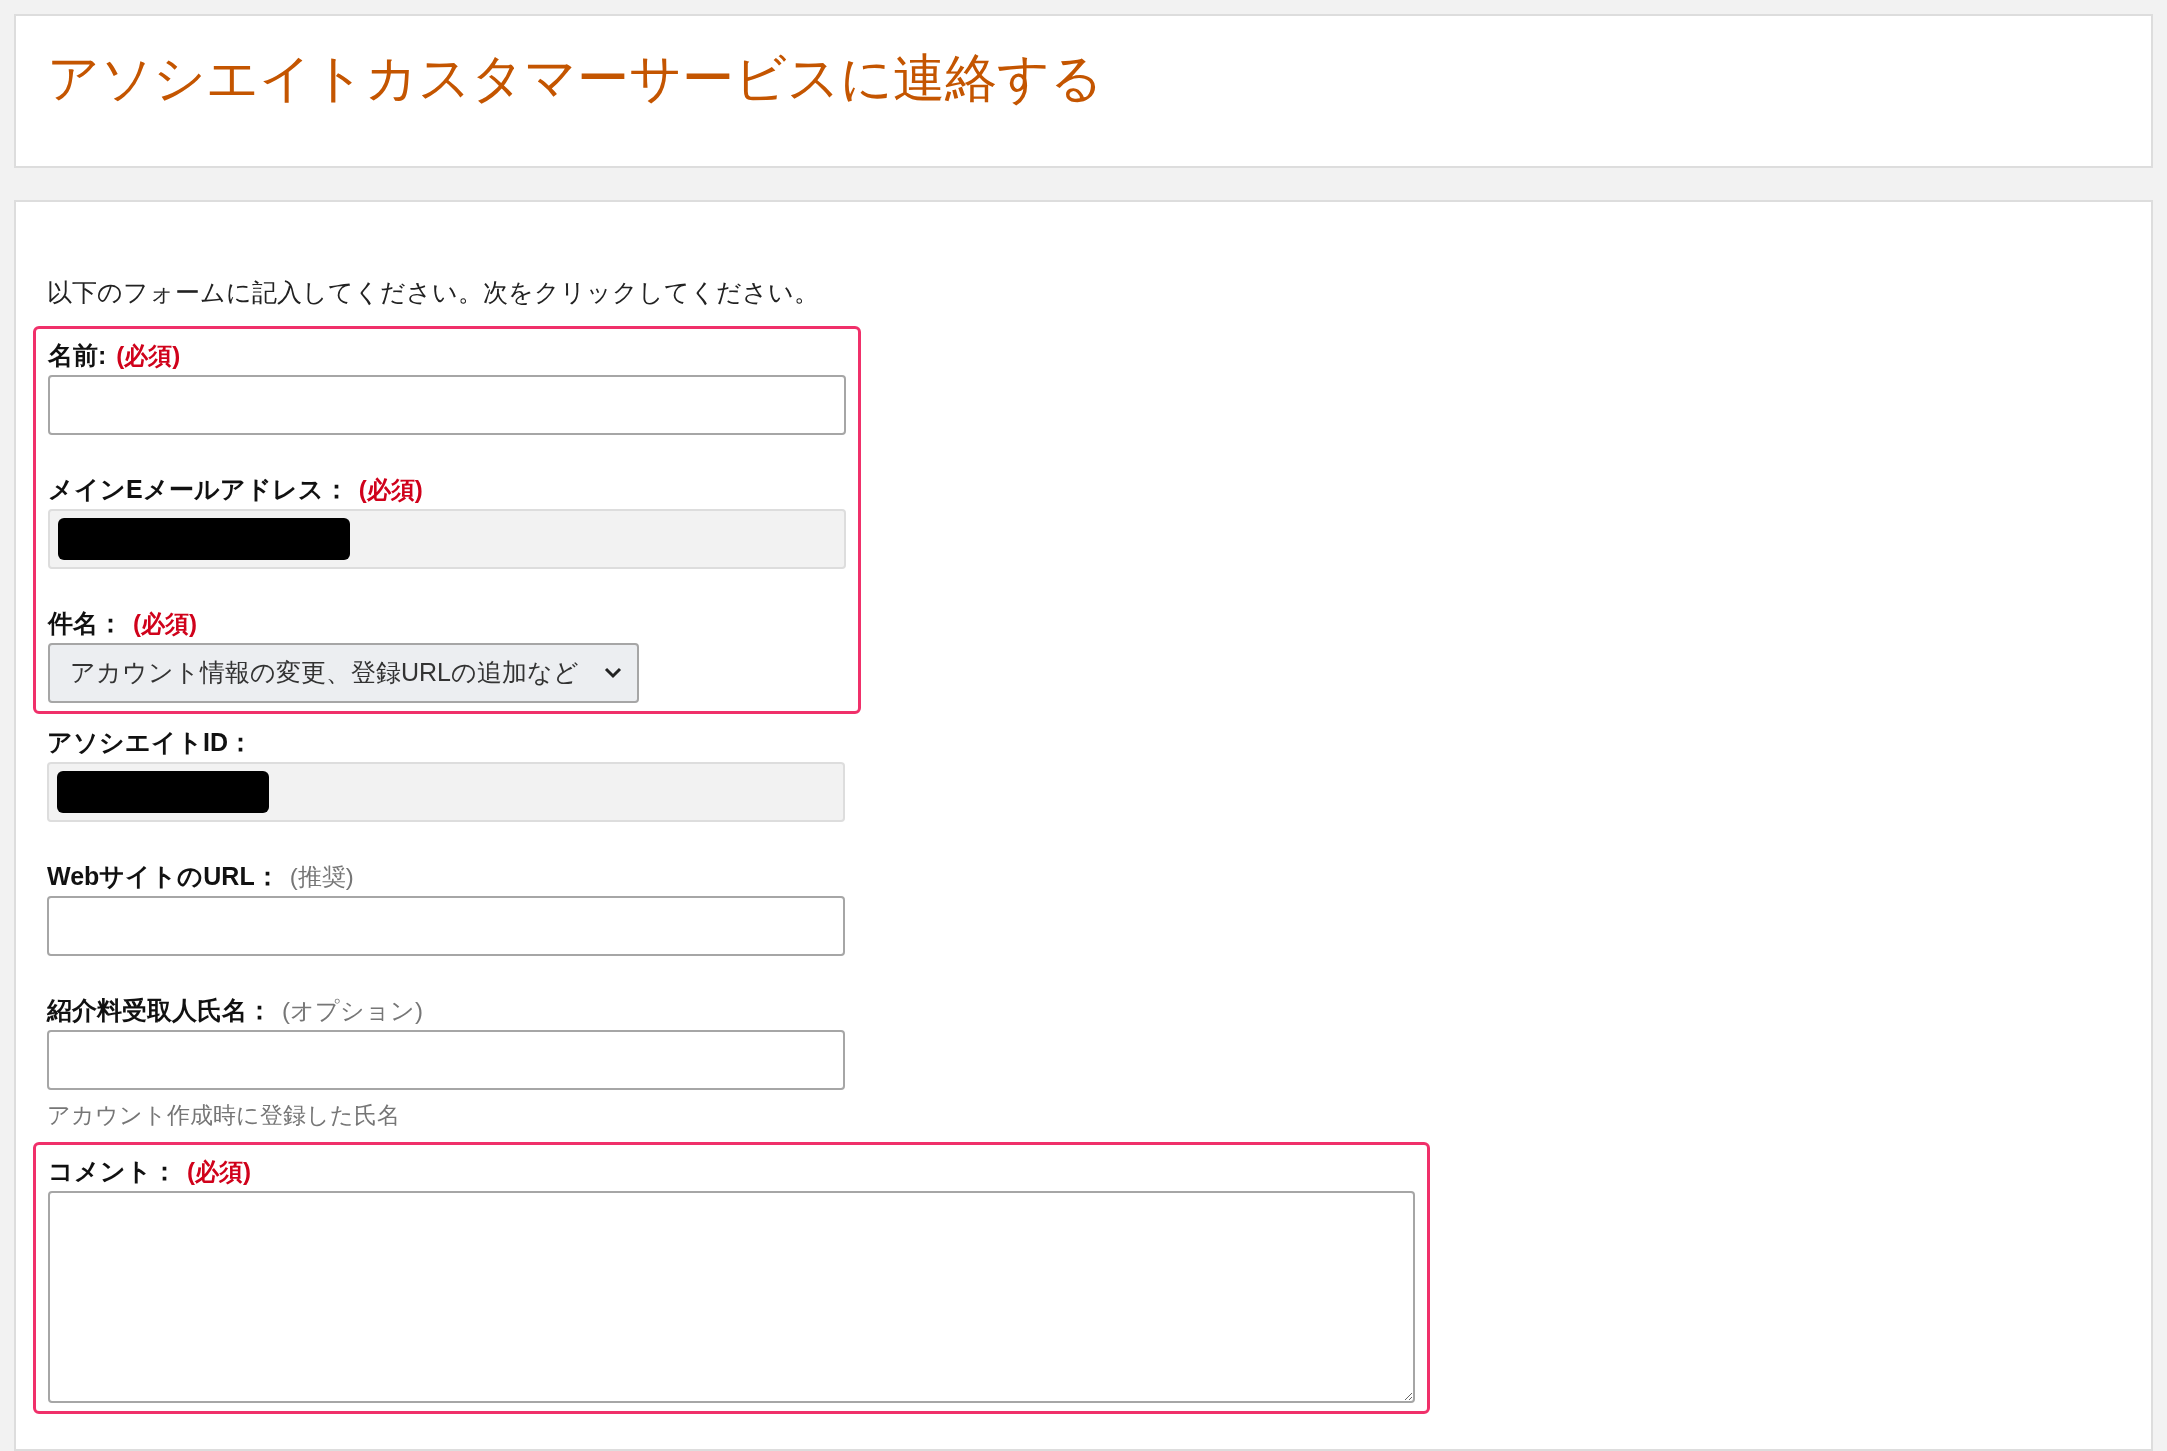  I want to click on field-requirement-tag: (オプション), so click(352, 1010).